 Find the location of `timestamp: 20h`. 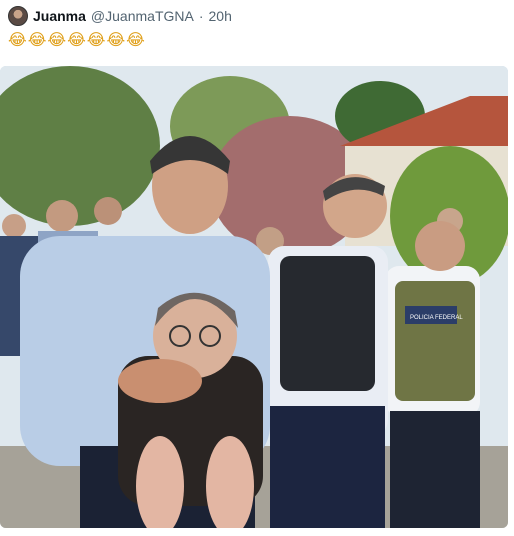

timestamp: 20h is located at coordinates (220, 16).